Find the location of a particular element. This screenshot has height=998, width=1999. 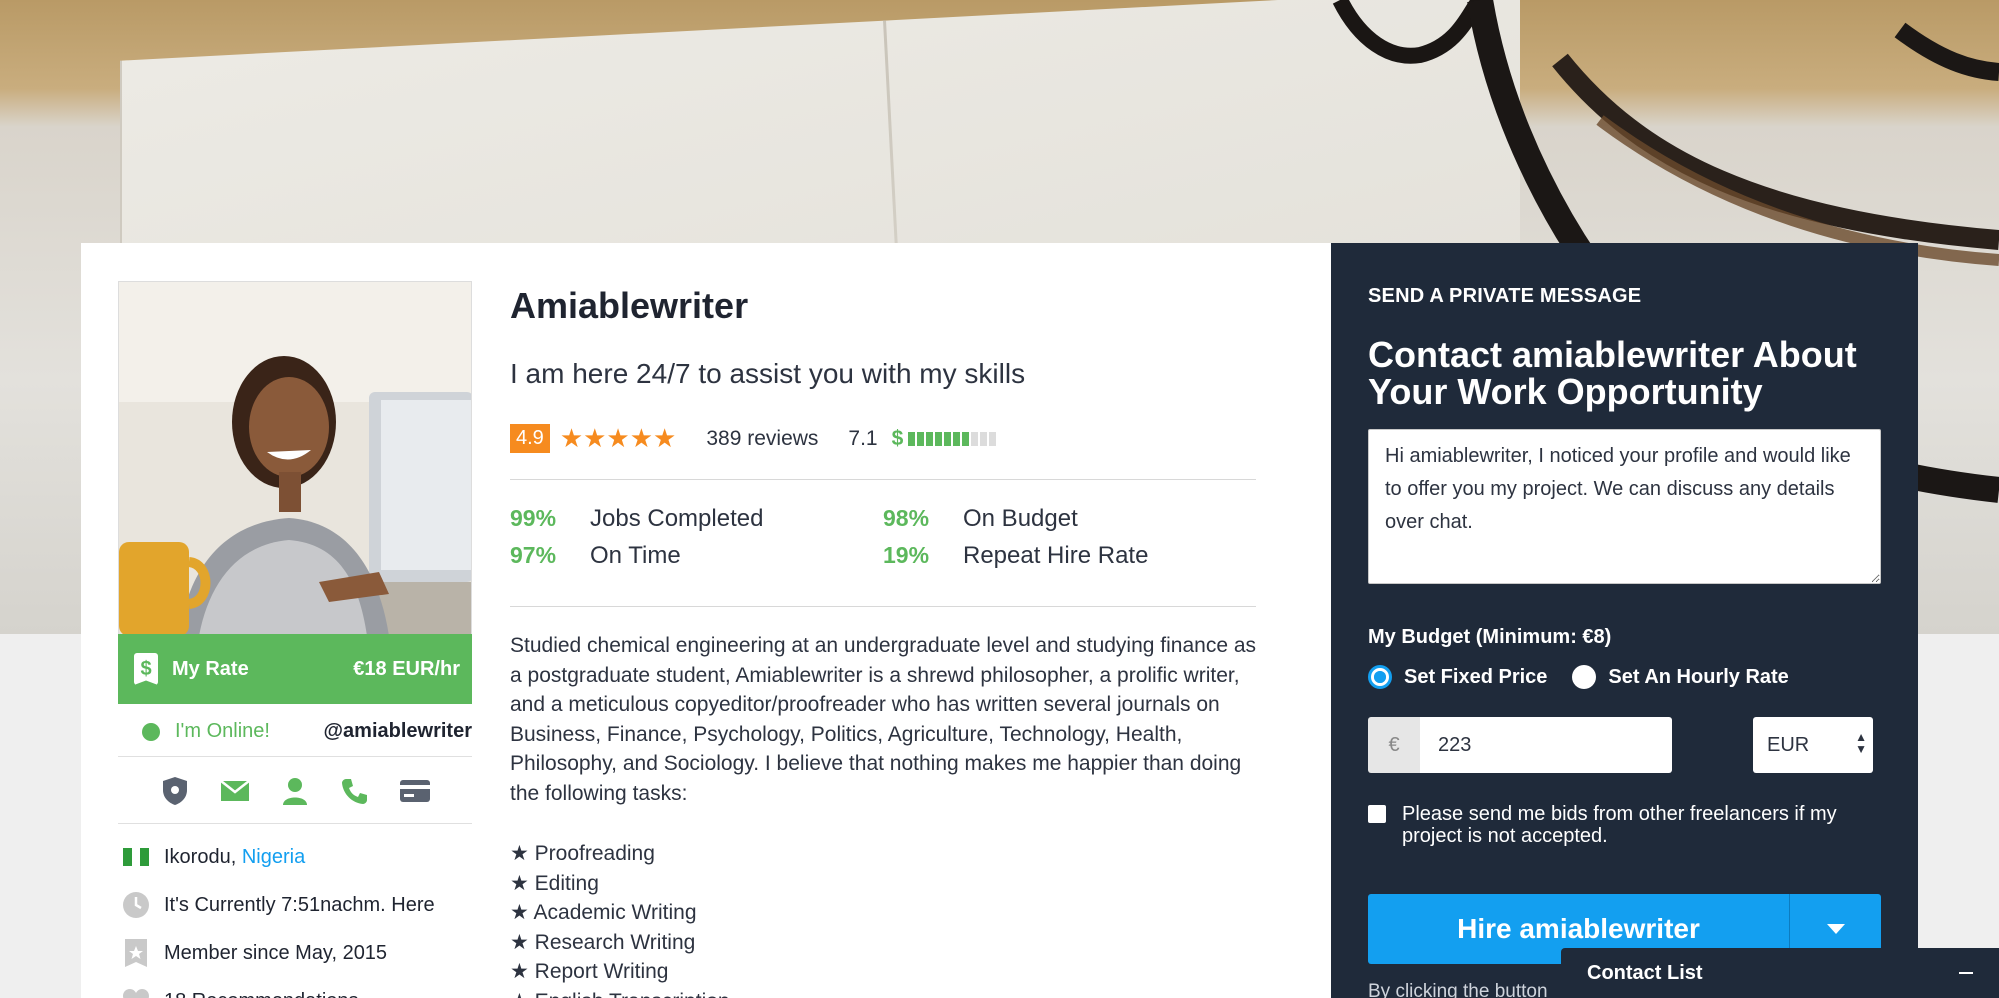

country-link: Nigeria is located at coordinates (273, 857).